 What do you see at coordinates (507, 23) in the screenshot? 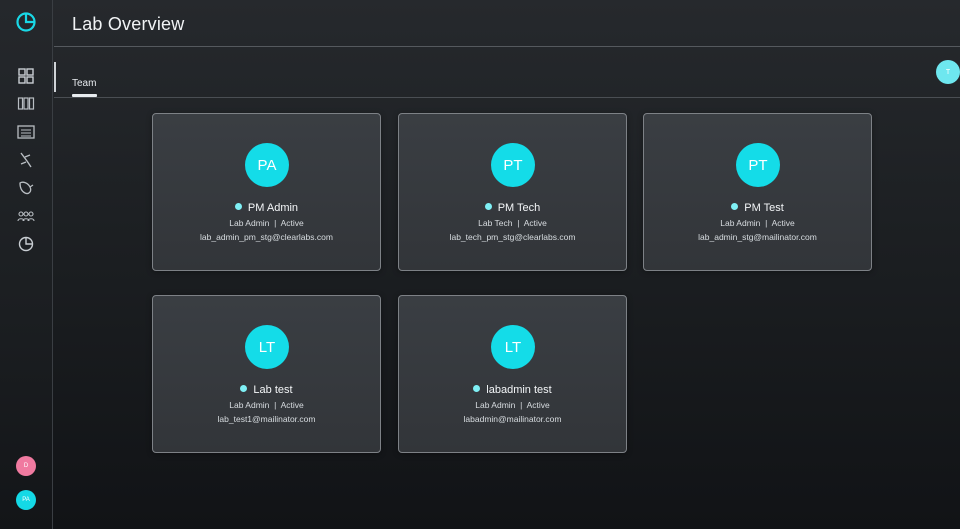
I see `header: Lab Overview` at bounding box center [507, 23].